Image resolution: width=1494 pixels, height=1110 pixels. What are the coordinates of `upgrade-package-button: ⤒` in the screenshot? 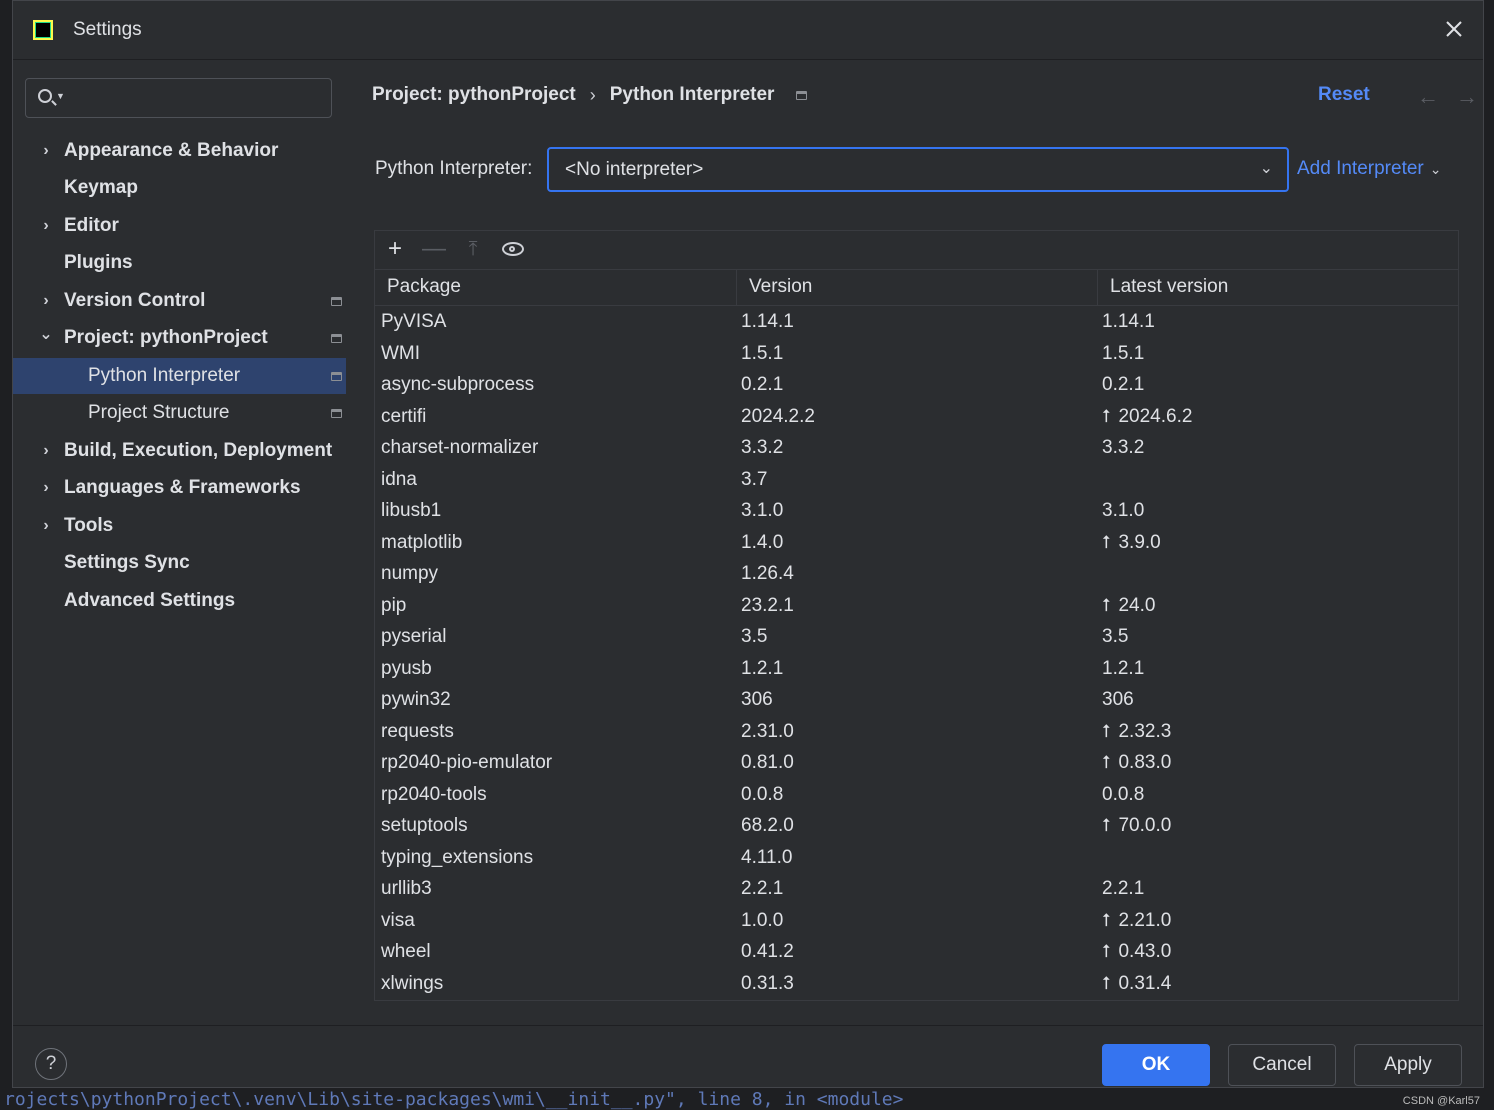 It's located at (473, 249).